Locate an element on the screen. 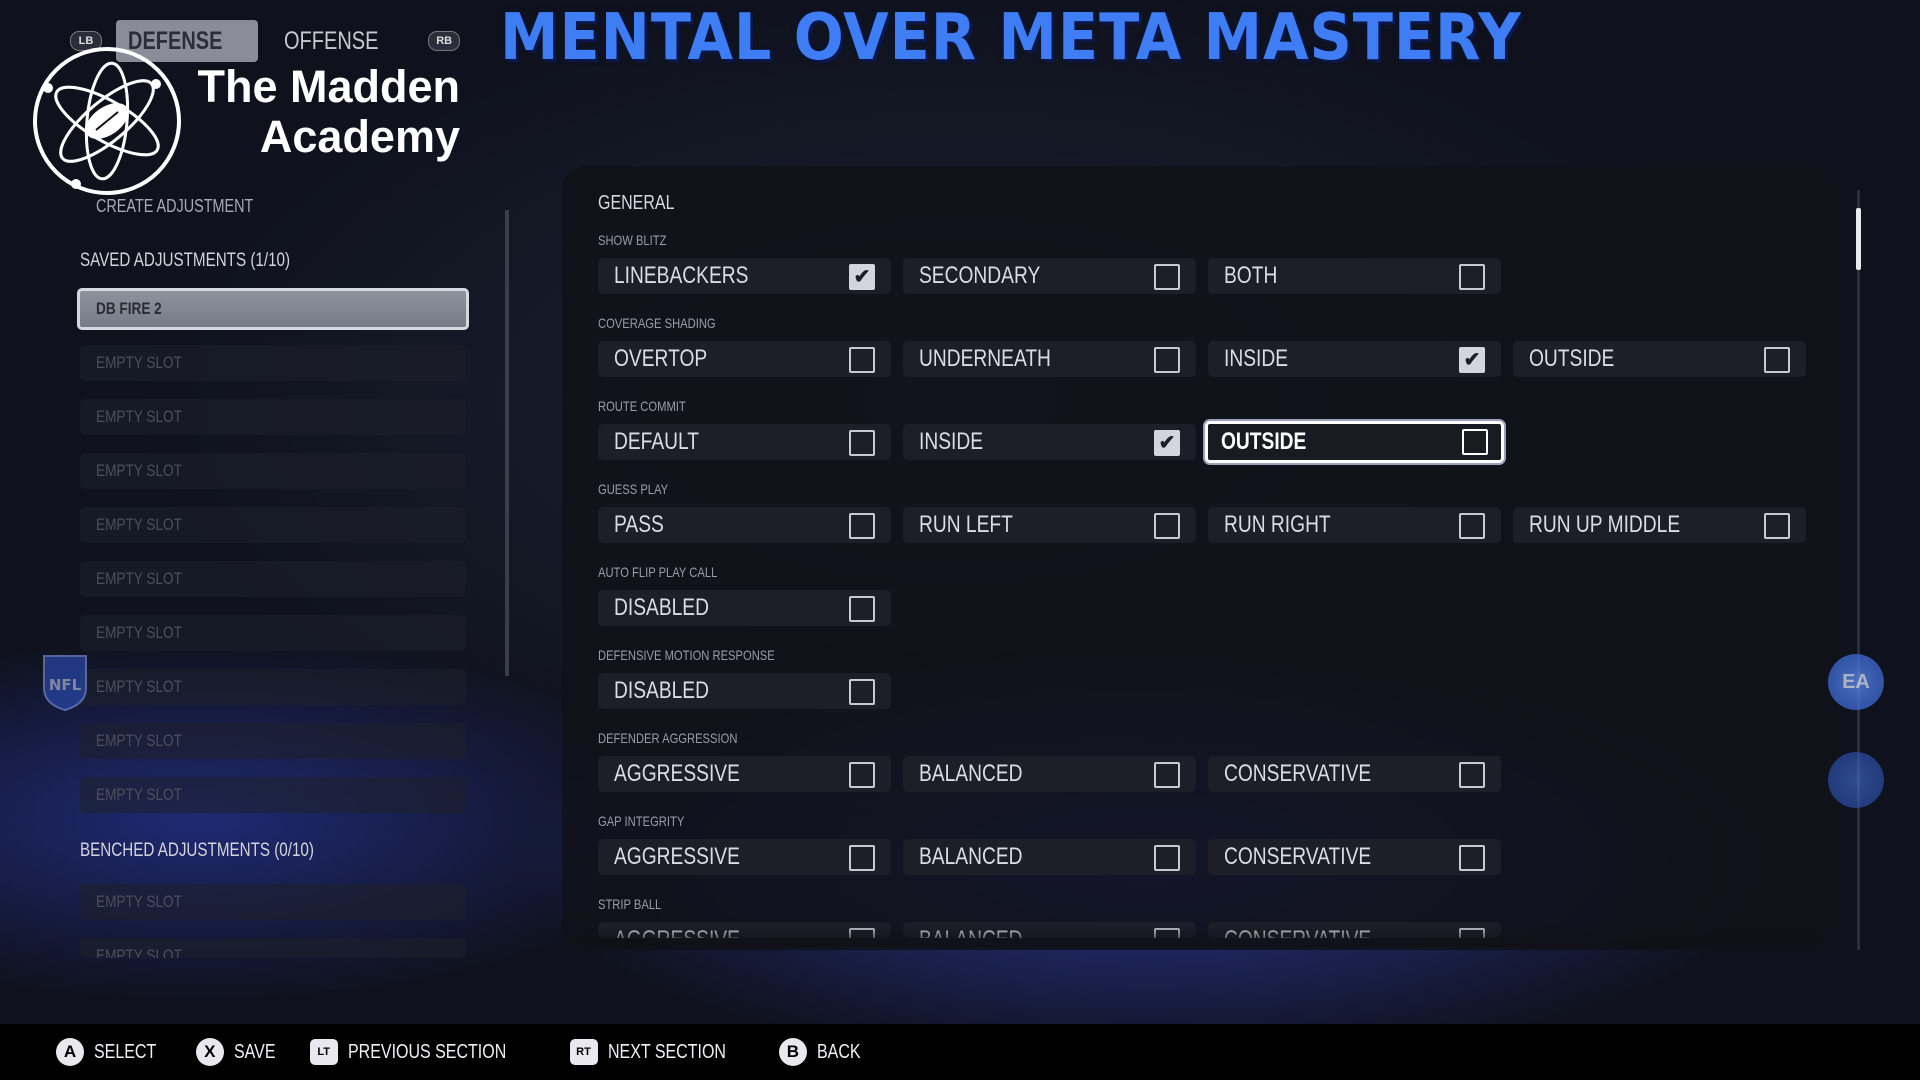 Image resolution: width=1920 pixels, height=1080 pixels. hint-label: PREVIOUS SECTION is located at coordinates (426, 1051).